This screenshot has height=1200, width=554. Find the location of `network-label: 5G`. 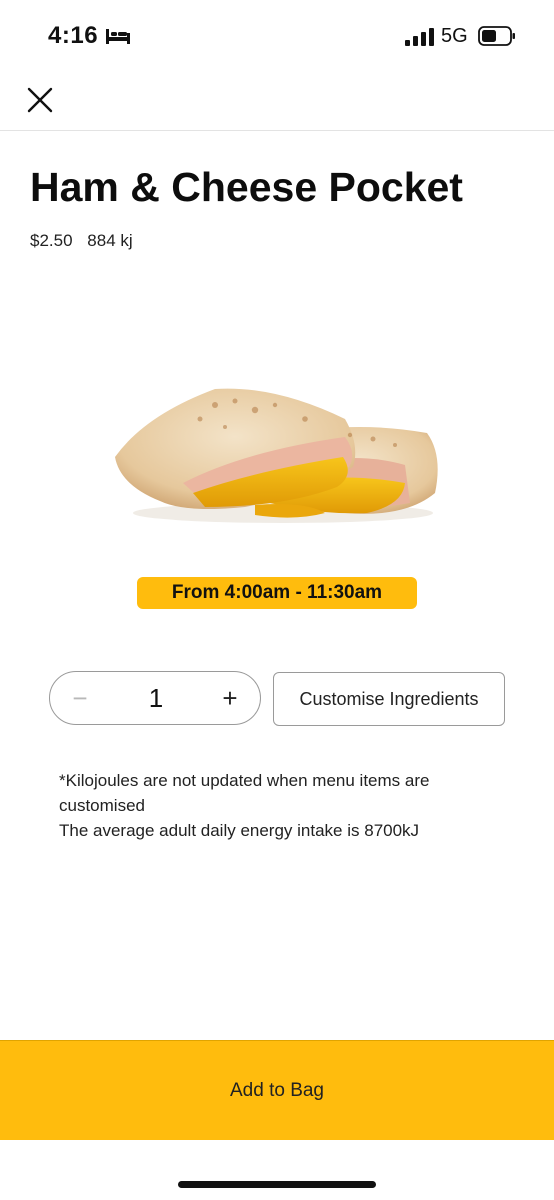

network-label: 5G is located at coordinates (454, 36).